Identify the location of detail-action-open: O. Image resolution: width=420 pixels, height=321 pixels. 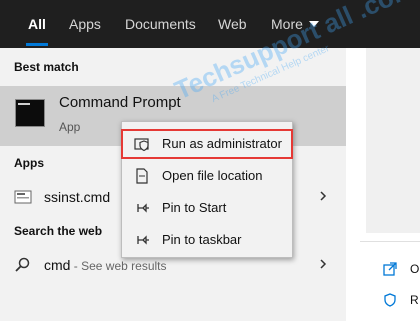
(414, 269).